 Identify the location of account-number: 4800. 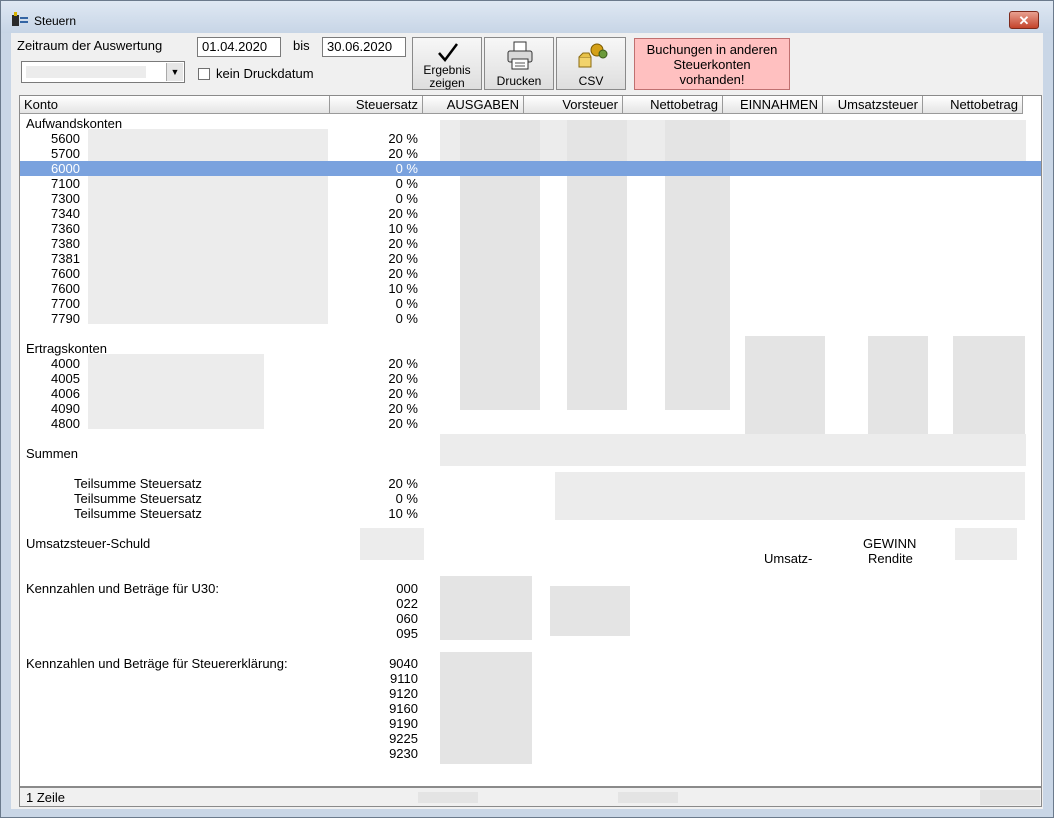
(65, 423).